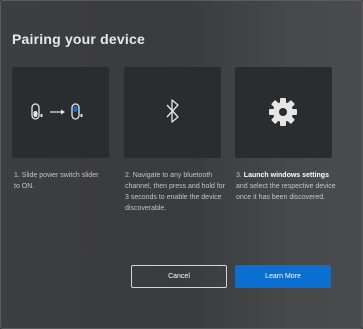  I want to click on step-3-prefix: 3., so click(240, 175).